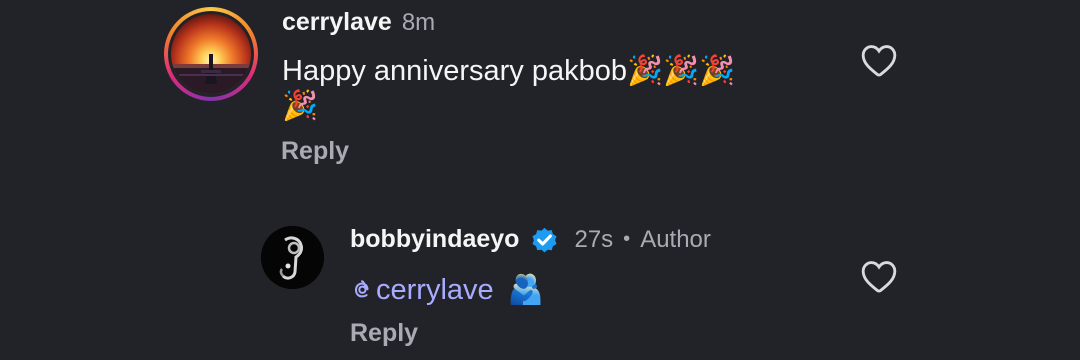 The image size is (1080, 360). What do you see at coordinates (361, 289) in the screenshot?
I see `threads-at-icon` at bounding box center [361, 289].